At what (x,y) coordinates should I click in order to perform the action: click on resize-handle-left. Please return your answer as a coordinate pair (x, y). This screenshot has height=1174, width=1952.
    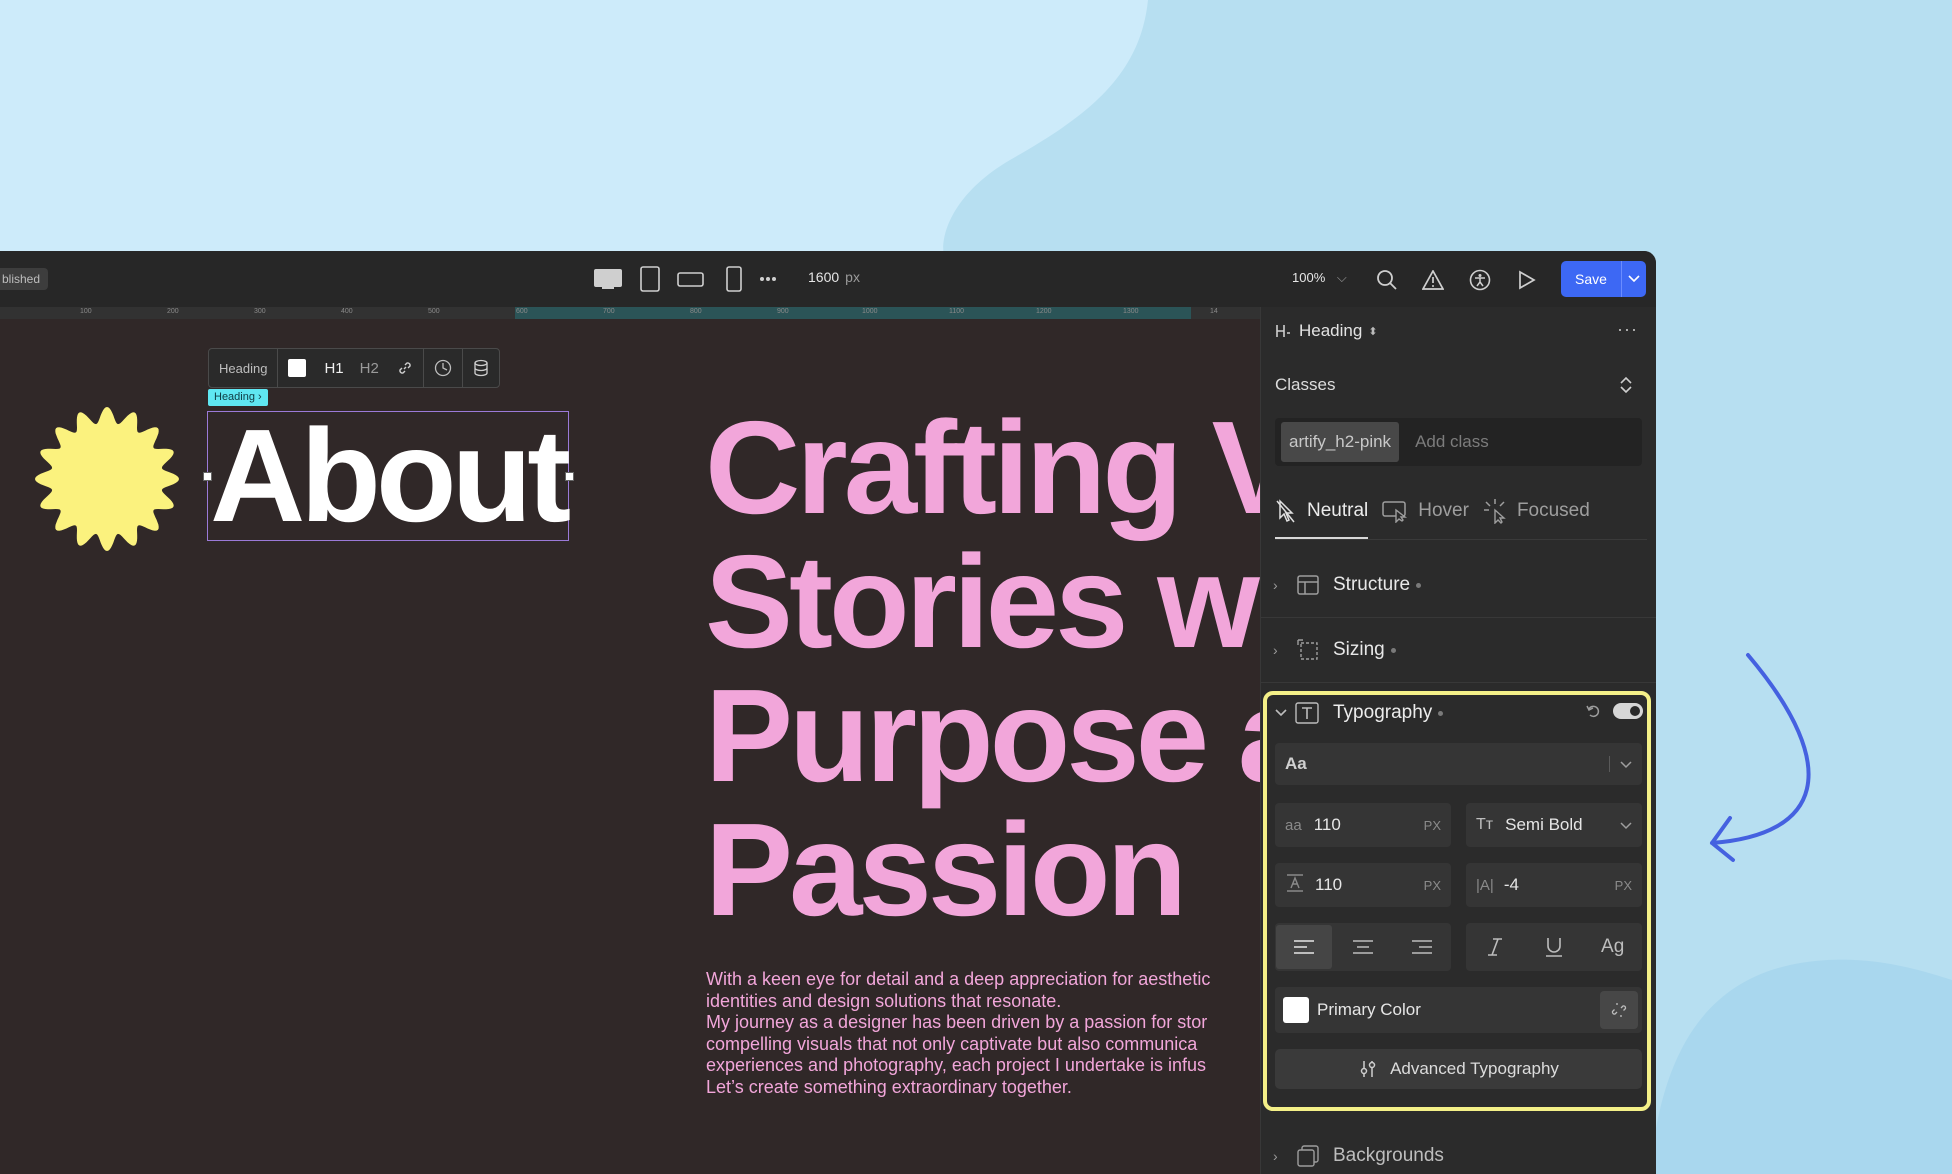
    Looking at the image, I should click on (207, 476).